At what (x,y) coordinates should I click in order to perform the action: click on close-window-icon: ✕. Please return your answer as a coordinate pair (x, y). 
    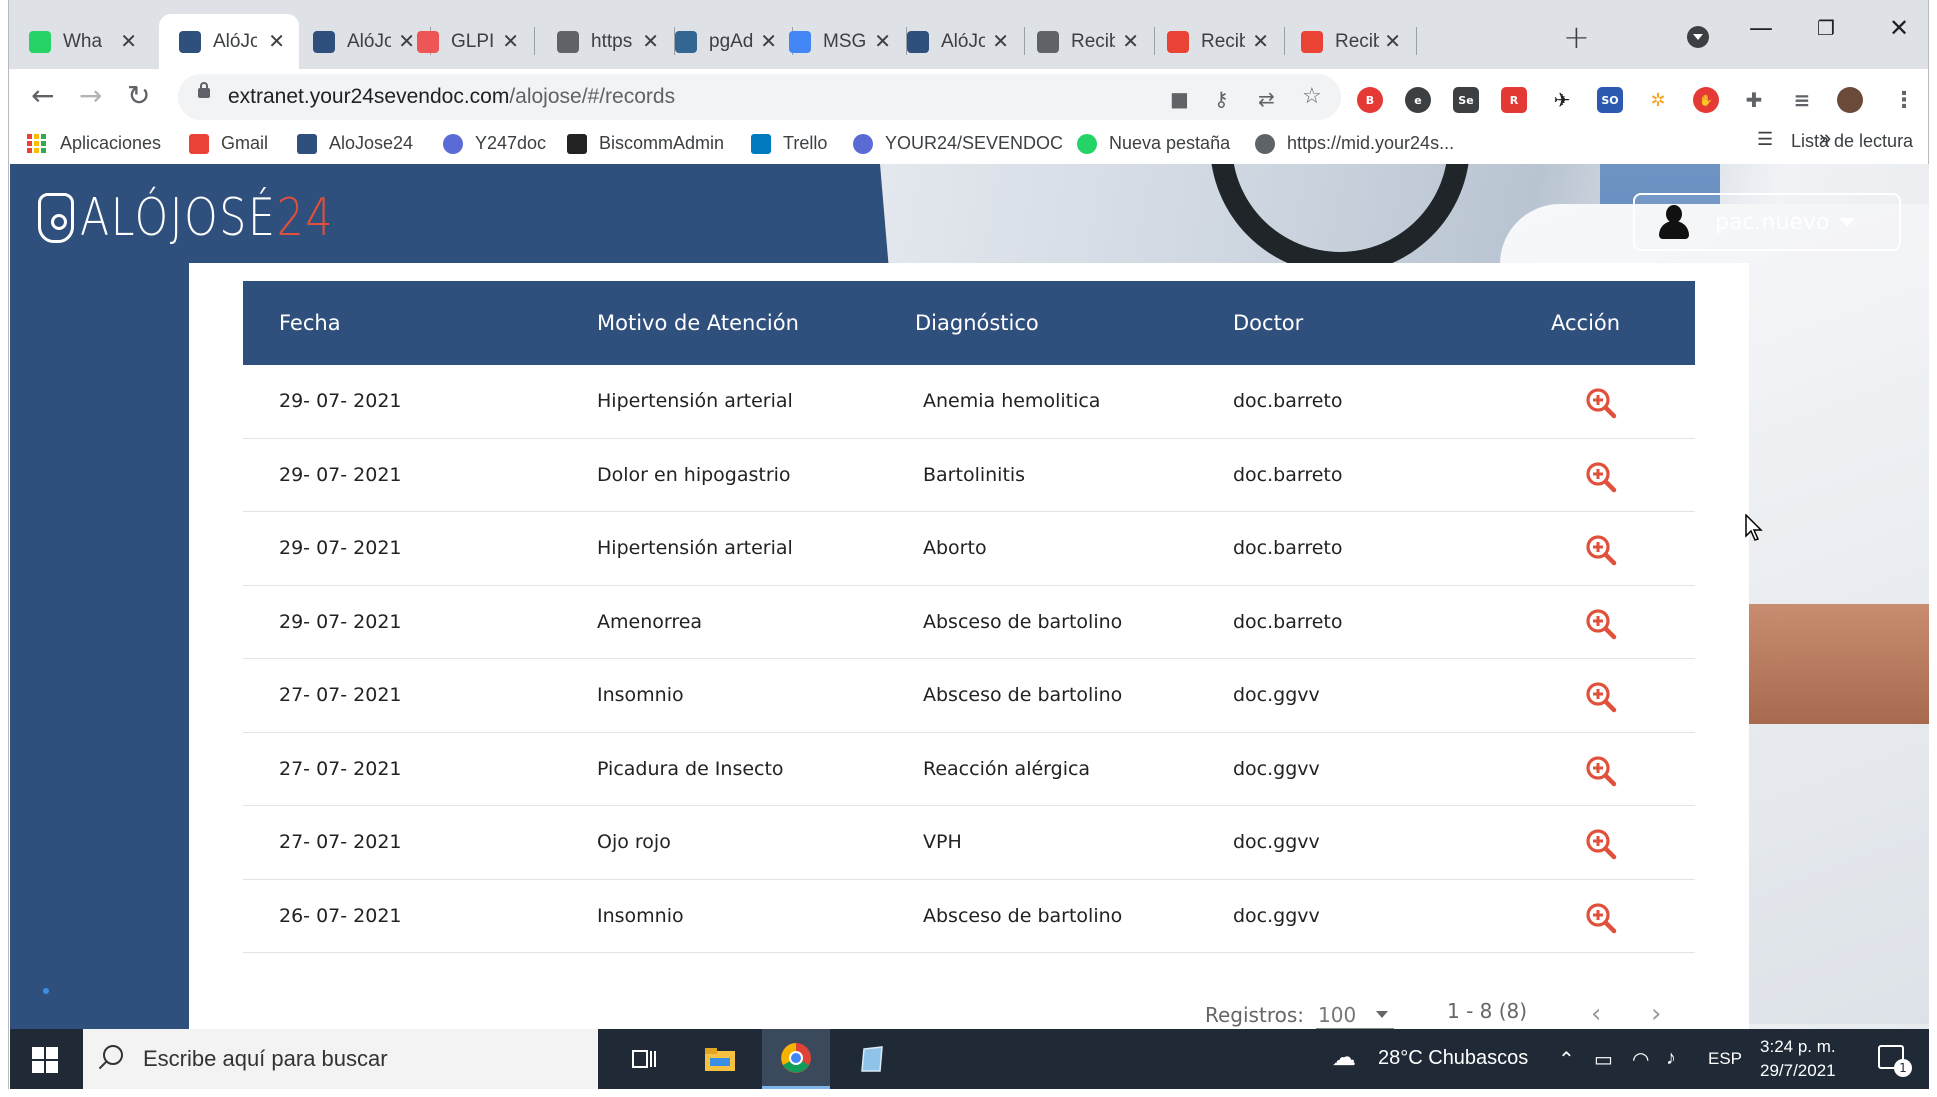
    Looking at the image, I should click on (1899, 28).